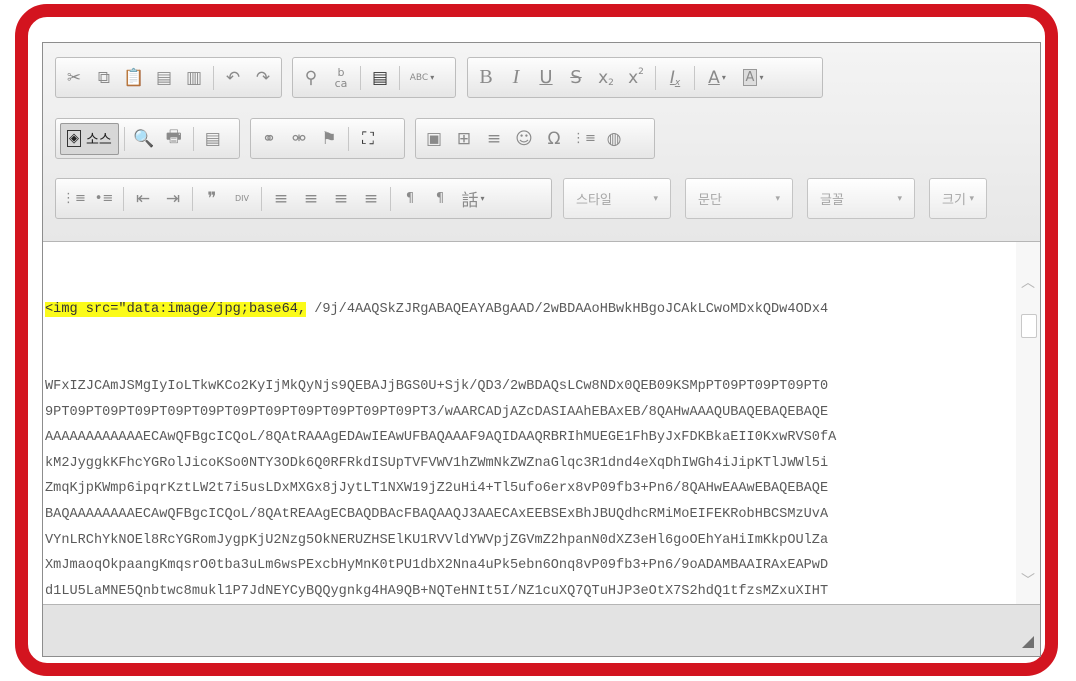 This screenshot has width=1076, height=681. What do you see at coordinates (164, 78) in the screenshot?
I see `paste-text-icon: ▤` at bounding box center [164, 78].